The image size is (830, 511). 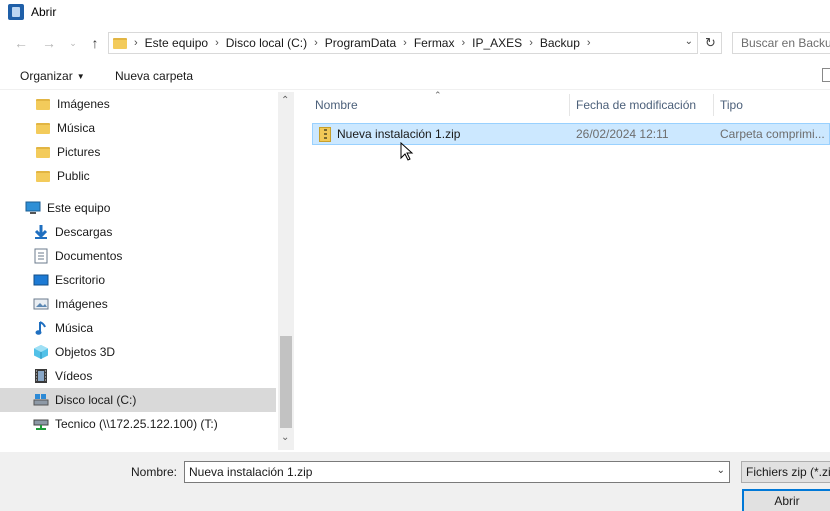 I want to click on sidebar-item-pictures: Pictures, so click(x=138, y=152).